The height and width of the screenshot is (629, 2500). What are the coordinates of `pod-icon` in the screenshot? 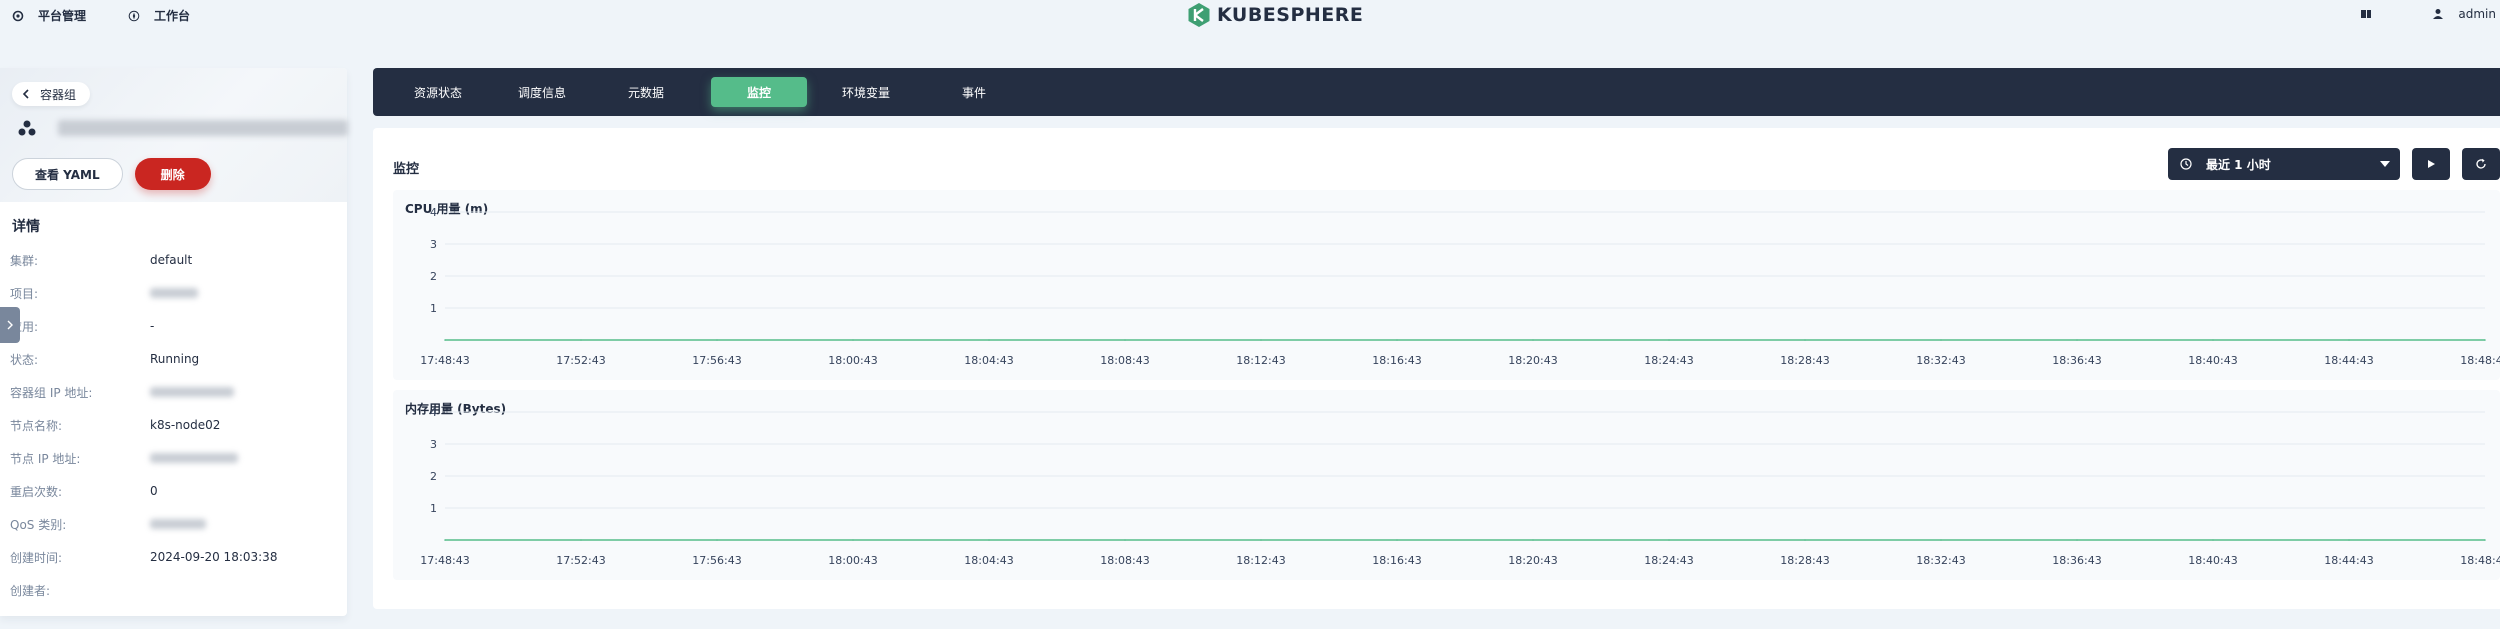 It's located at (27, 128).